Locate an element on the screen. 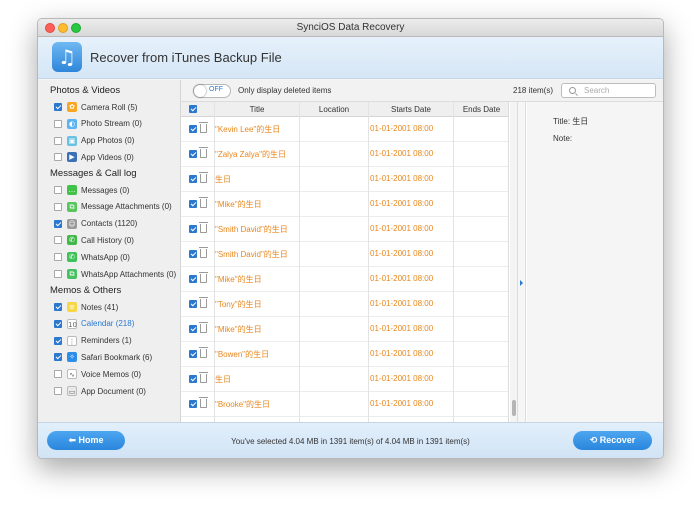  table-header: Title Location Starts Date Ends Date is located at coordinates (344, 109).